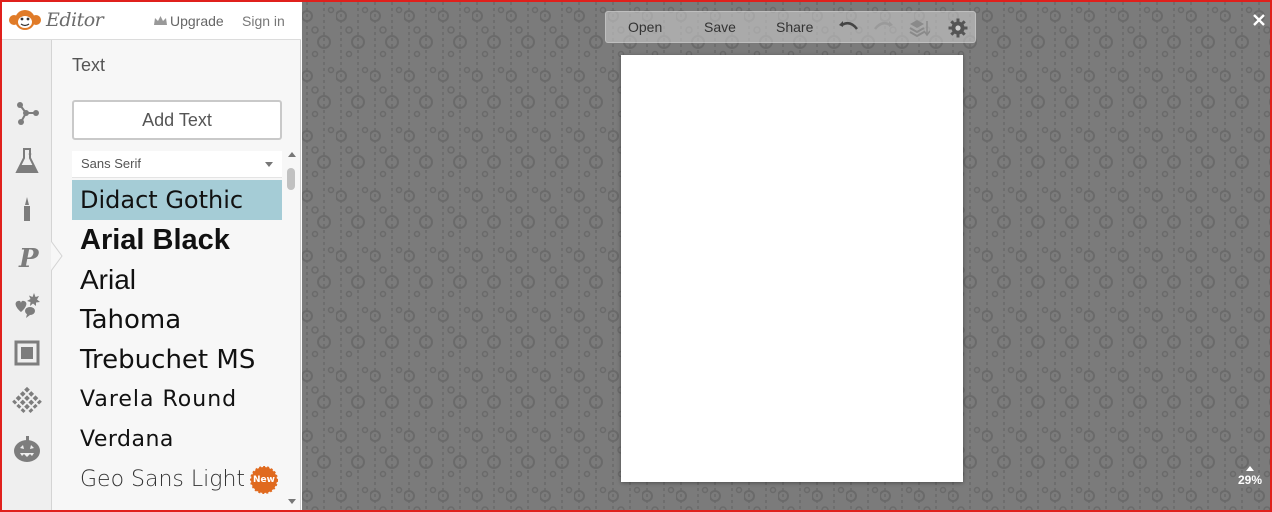  What do you see at coordinates (27, 401) in the screenshot?
I see `textures-icon` at bounding box center [27, 401].